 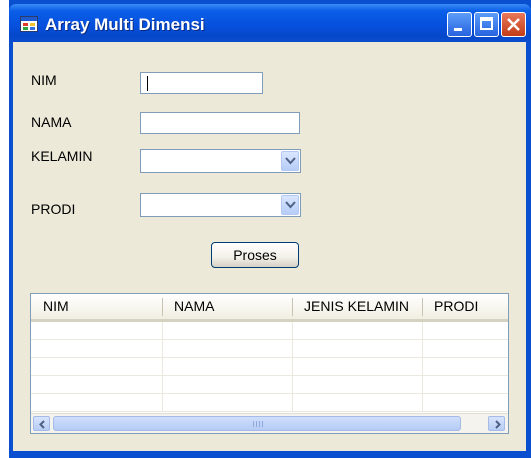 I want to click on column-header-nim: NIM, so click(x=96, y=306).